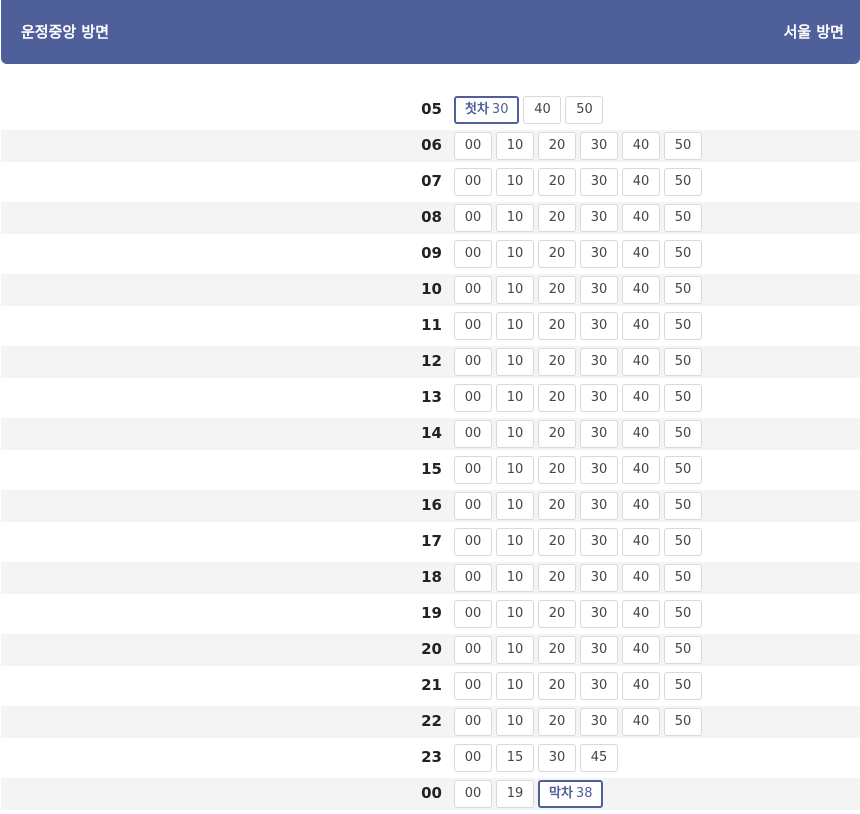  I want to click on minute-chip: 19, so click(515, 794).